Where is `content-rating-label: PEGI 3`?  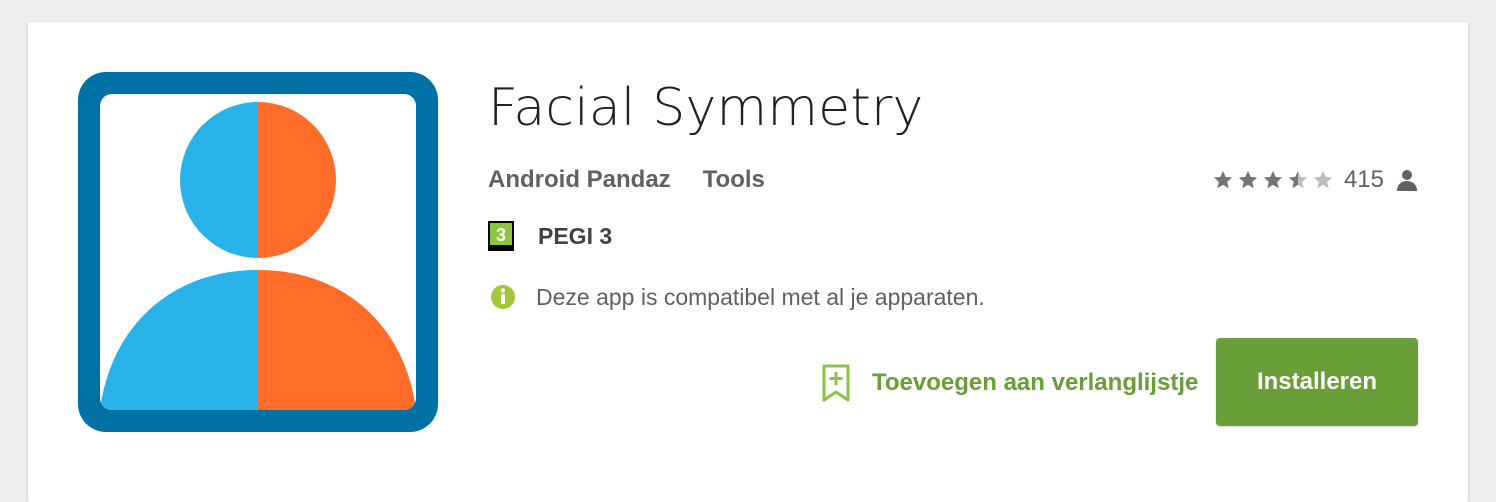 content-rating-label: PEGI 3 is located at coordinates (575, 236).